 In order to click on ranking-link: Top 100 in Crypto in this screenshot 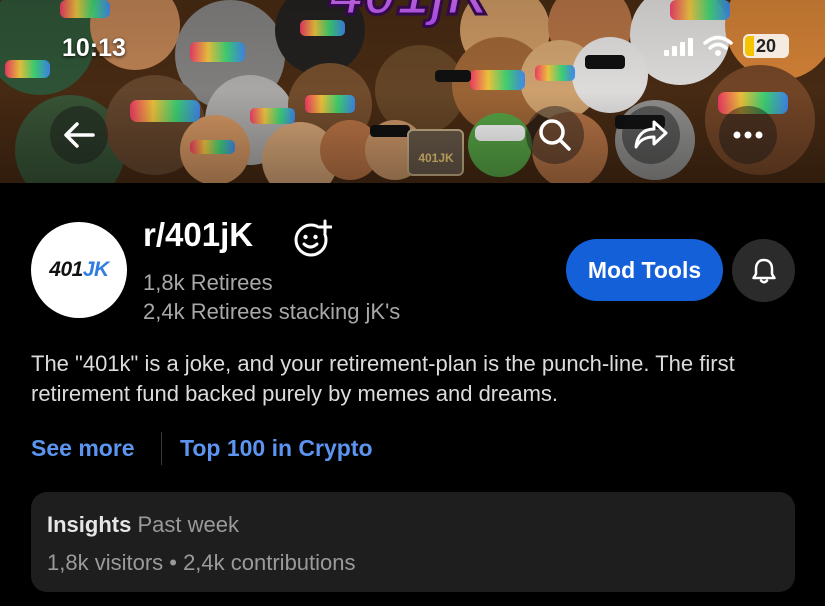, I will do `click(276, 448)`.